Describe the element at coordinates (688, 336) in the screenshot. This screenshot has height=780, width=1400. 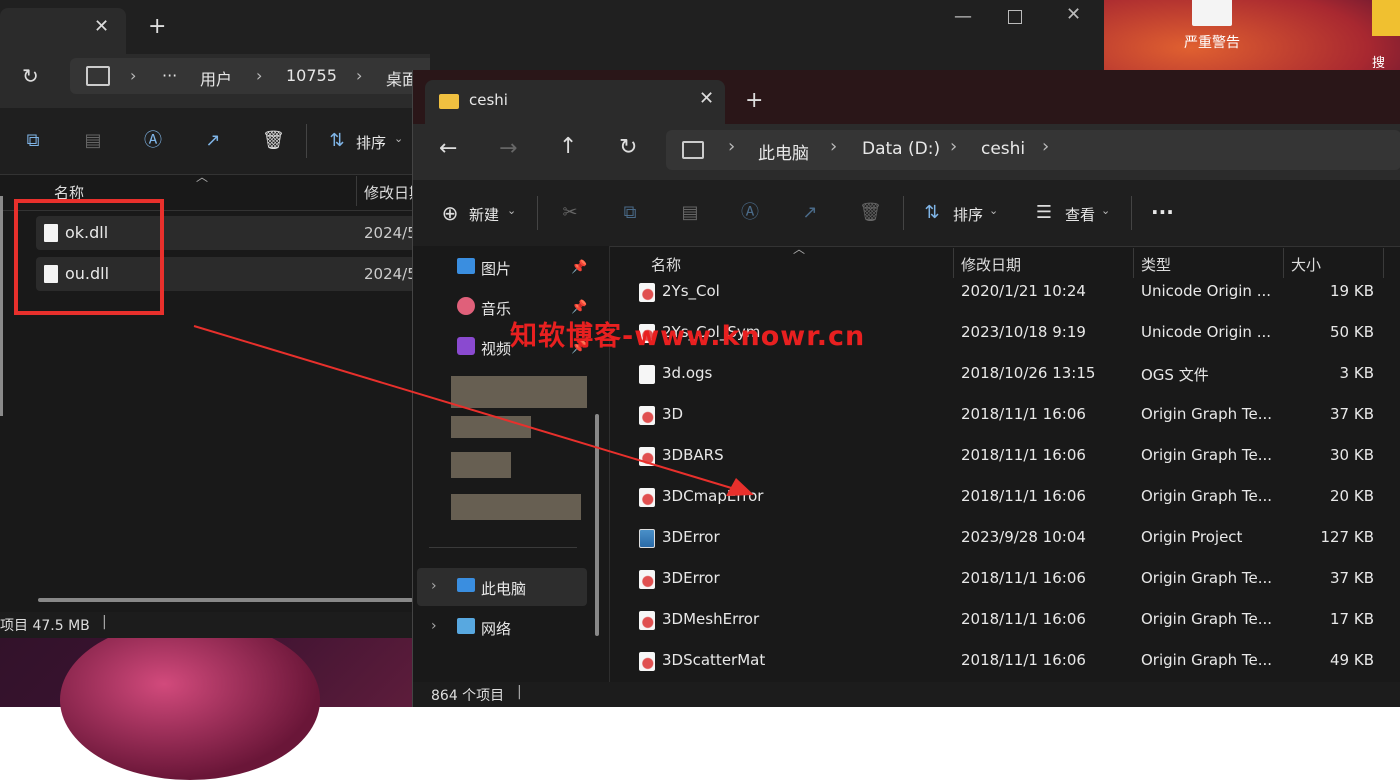
I see `watermark-text: 知软博客-www.knowr.cn` at that location.